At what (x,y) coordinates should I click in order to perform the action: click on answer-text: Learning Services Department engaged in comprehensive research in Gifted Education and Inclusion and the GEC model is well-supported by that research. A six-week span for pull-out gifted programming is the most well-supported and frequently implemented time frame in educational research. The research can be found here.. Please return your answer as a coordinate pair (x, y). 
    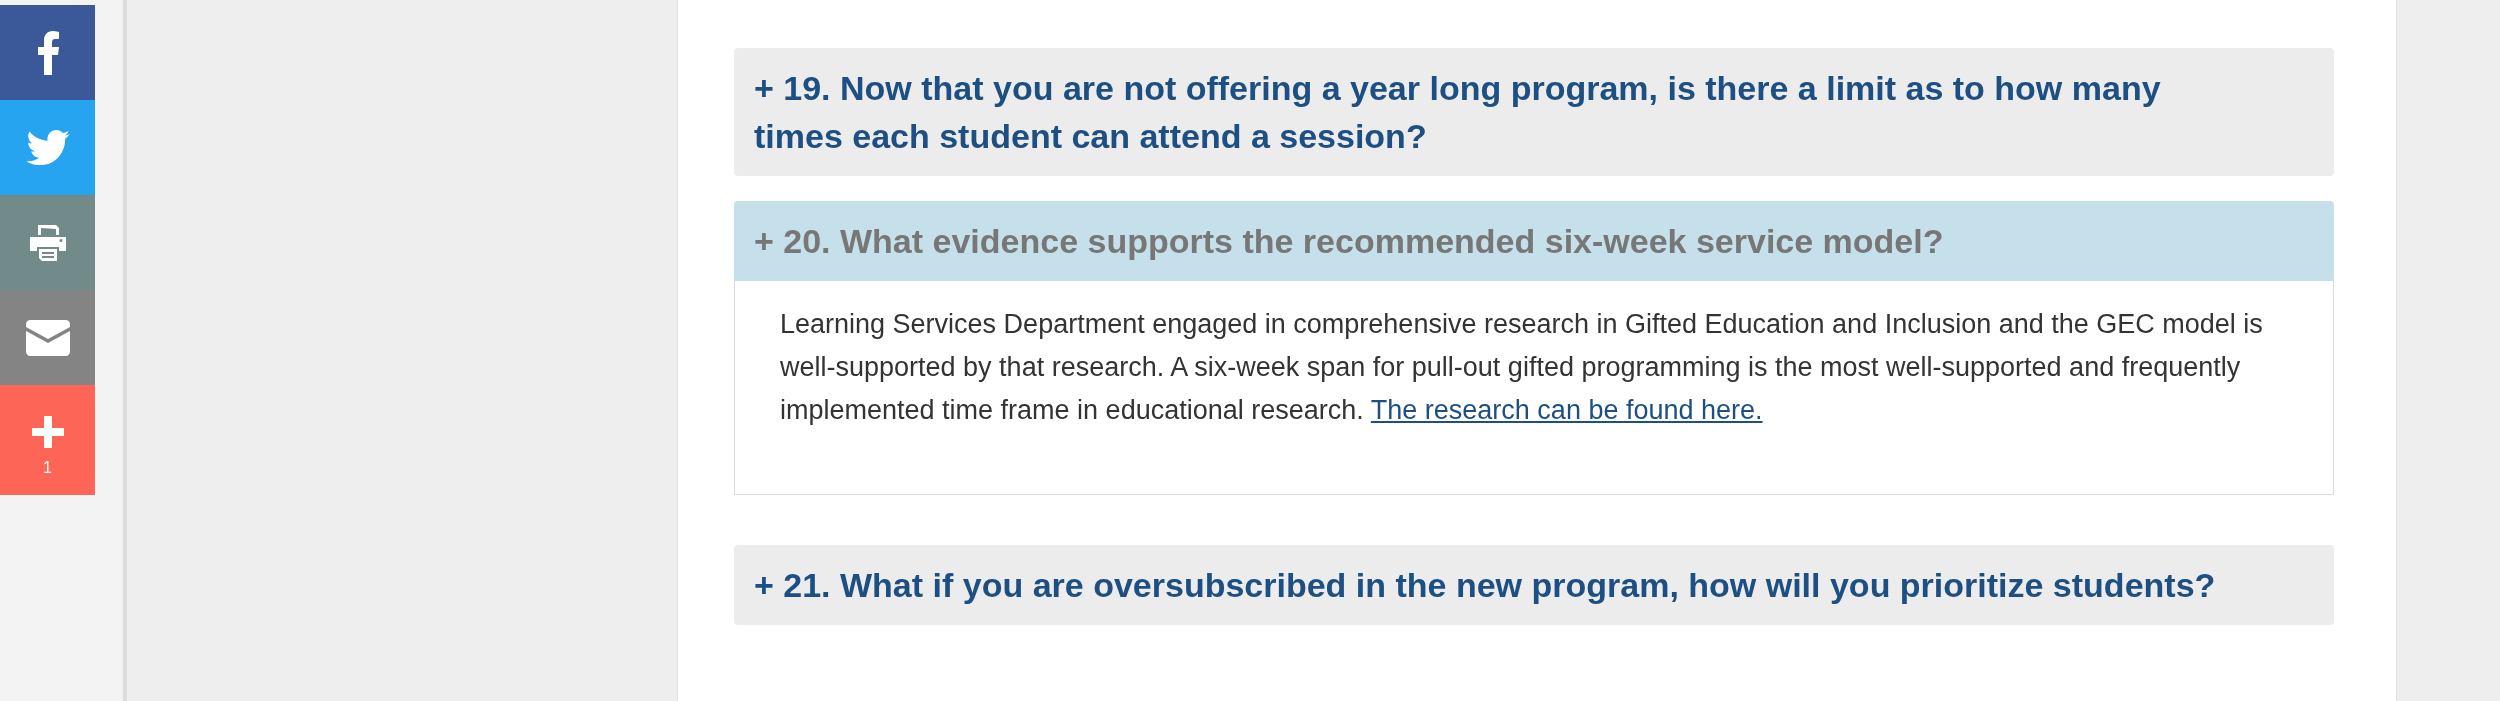
    Looking at the image, I should click on (1522, 367).